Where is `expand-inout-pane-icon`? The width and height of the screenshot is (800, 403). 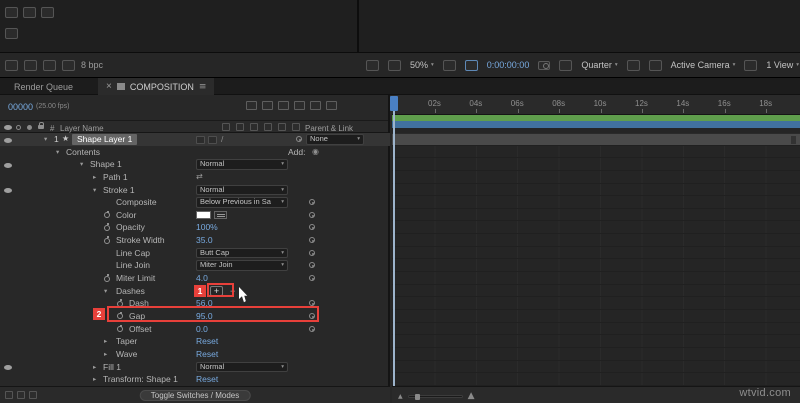
expand-inout-pane-icon is located at coordinates (21, 395).